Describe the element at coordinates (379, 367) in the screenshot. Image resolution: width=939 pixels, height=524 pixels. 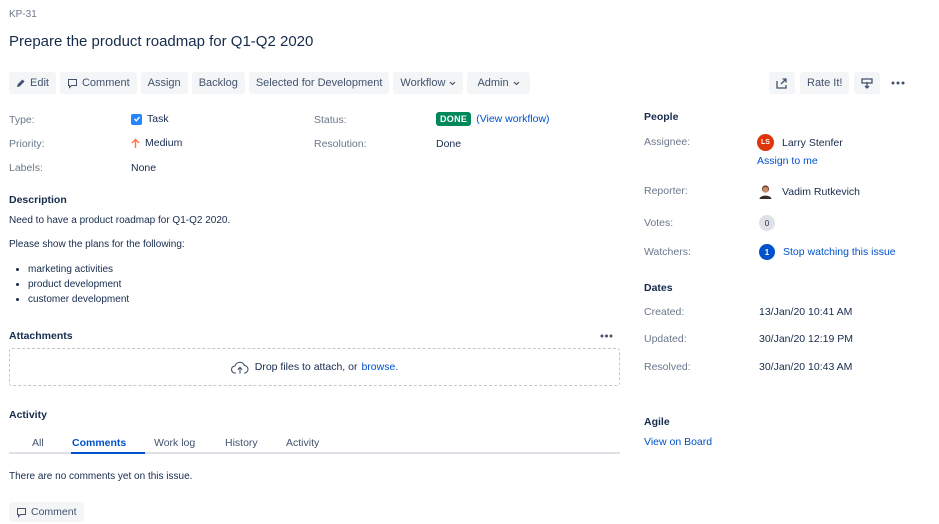
I see `browse-link: browse.` at that location.